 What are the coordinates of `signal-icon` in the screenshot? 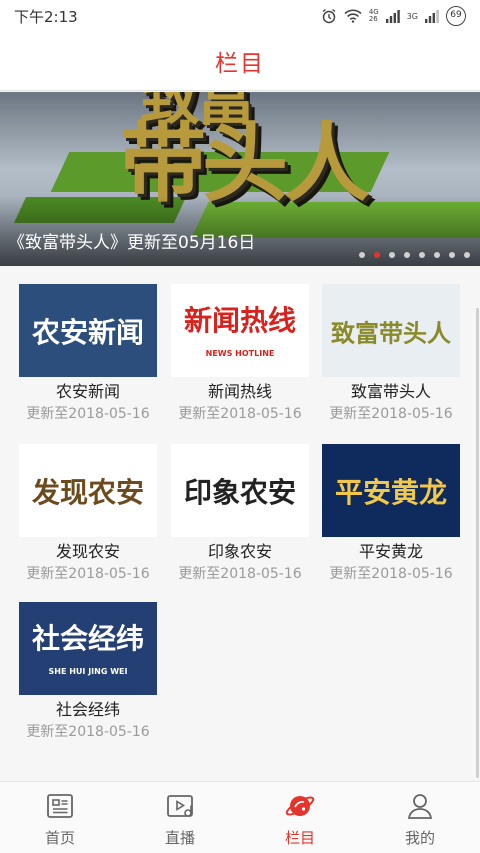 It's located at (392, 16).